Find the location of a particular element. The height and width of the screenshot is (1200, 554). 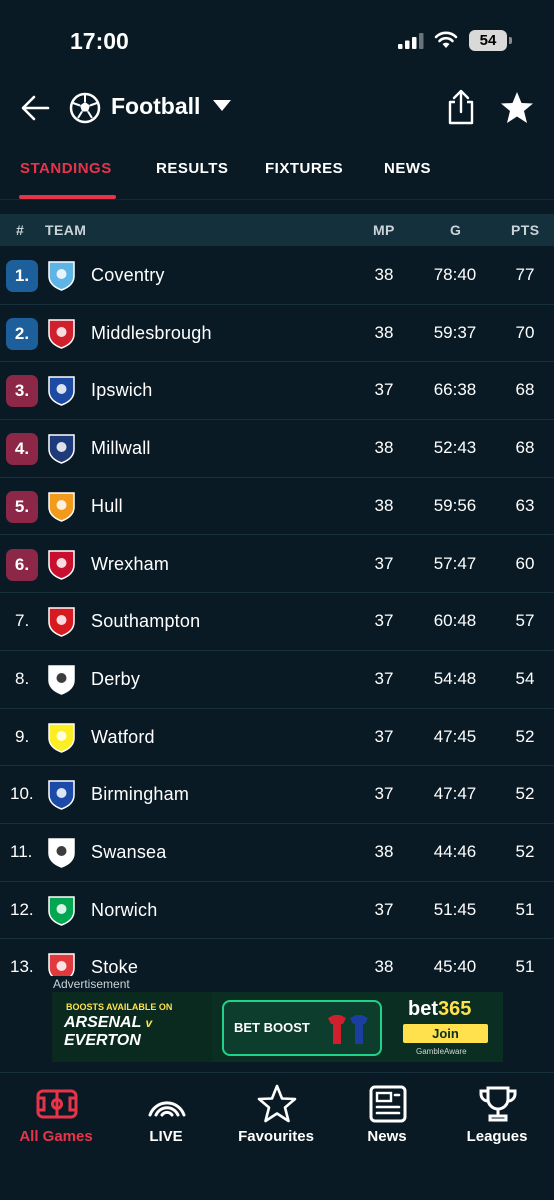

news-icon is located at coordinates (388, 1104).